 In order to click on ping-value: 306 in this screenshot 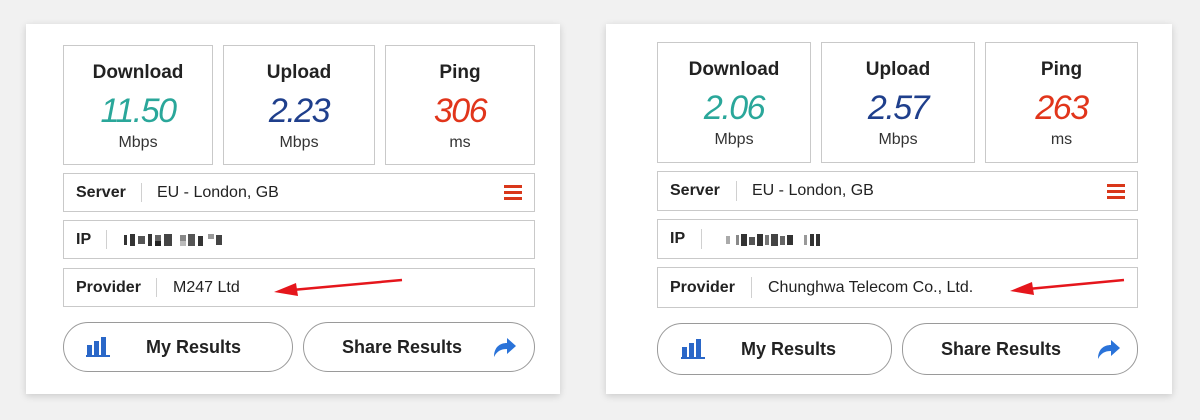, I will do `click(460, 111)`.